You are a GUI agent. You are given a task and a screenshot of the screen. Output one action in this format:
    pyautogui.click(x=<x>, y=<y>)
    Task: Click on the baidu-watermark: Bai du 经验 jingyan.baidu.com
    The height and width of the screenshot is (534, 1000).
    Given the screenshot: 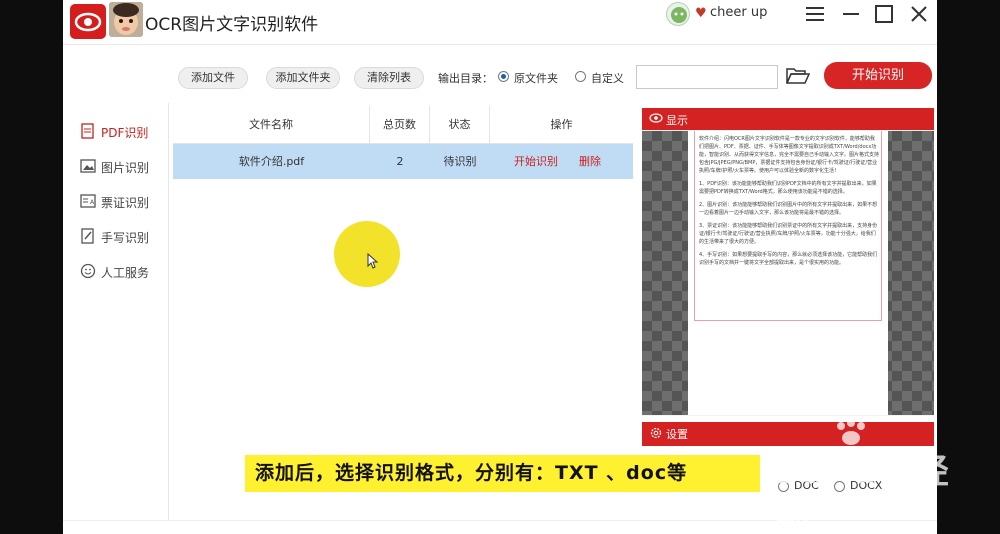 What is the action you would take?
    pyautogui.click(x=875, y=476)
    